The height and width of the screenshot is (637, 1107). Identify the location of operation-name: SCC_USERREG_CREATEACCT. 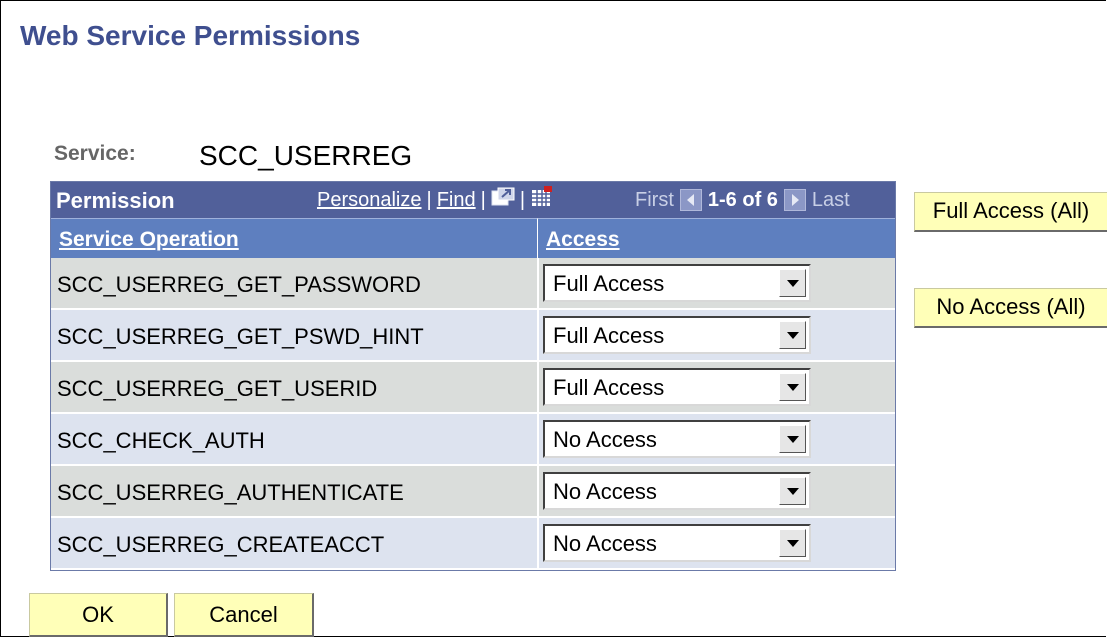
(221, 544).